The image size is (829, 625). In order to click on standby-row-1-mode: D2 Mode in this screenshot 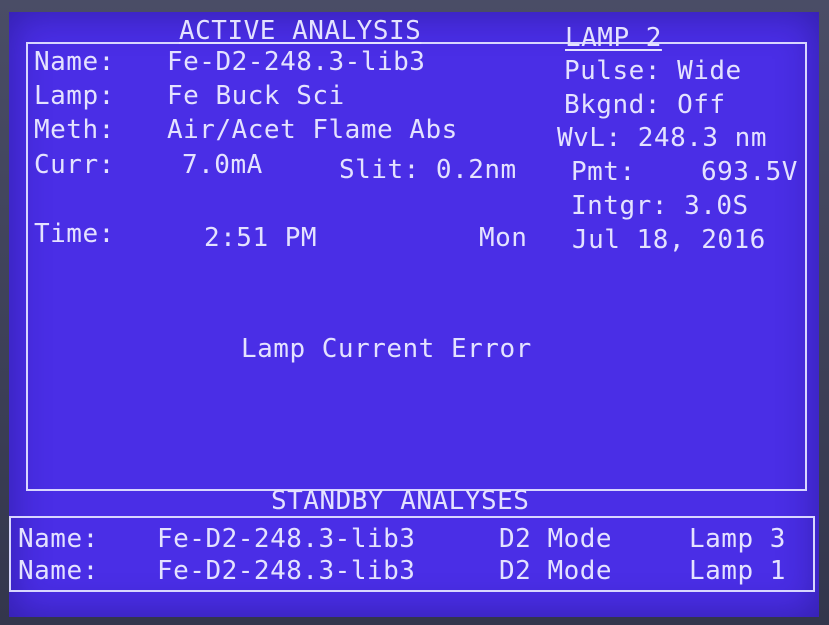, I will do `click(556, 539)`.